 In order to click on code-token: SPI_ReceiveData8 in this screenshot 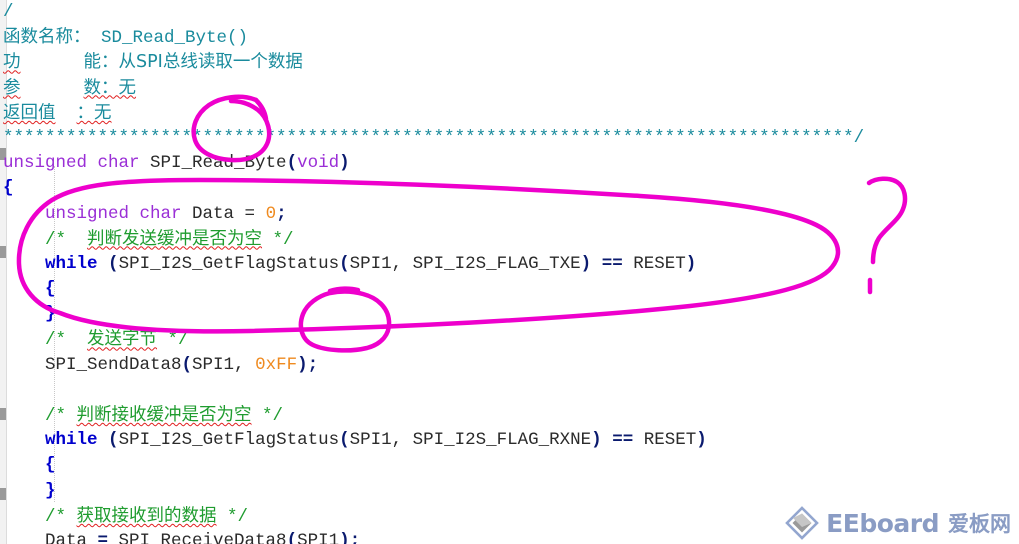, I will do `click(197, 537)`.